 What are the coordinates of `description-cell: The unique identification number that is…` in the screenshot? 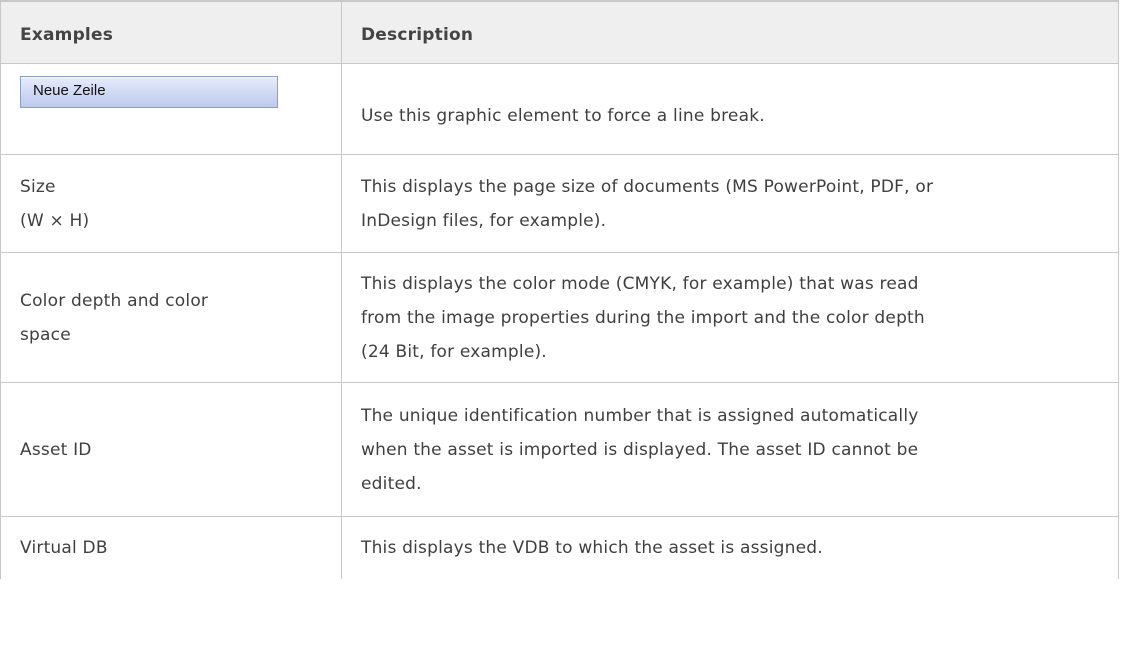 It's located at (730, 449).